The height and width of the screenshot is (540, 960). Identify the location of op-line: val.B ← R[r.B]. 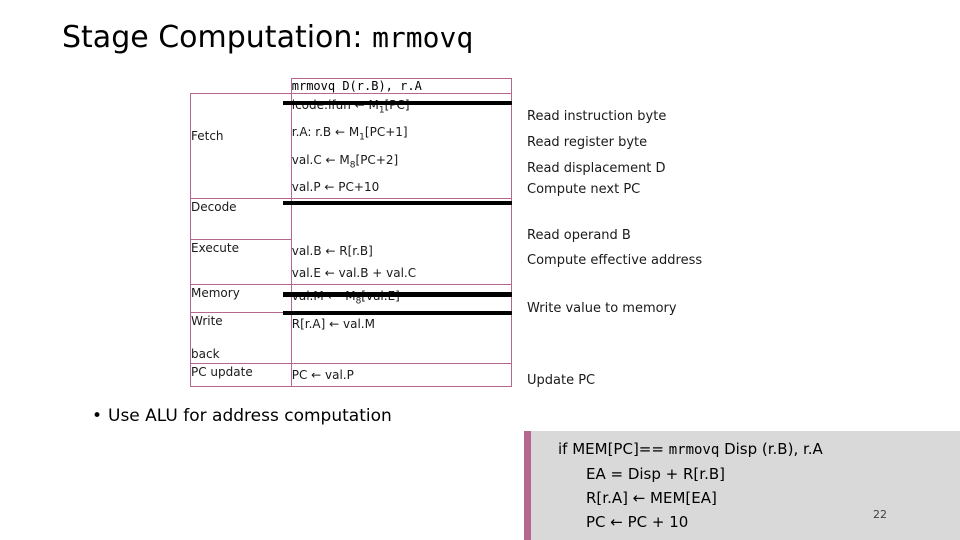
(332, 250).